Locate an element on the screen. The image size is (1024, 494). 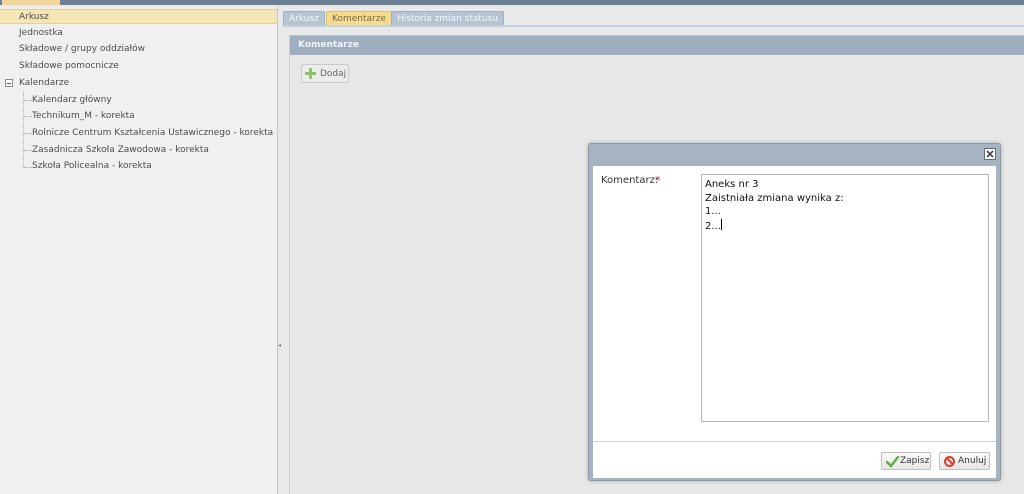
tree-item-arkusz: Arkusz is located at coordinates (138, 16).